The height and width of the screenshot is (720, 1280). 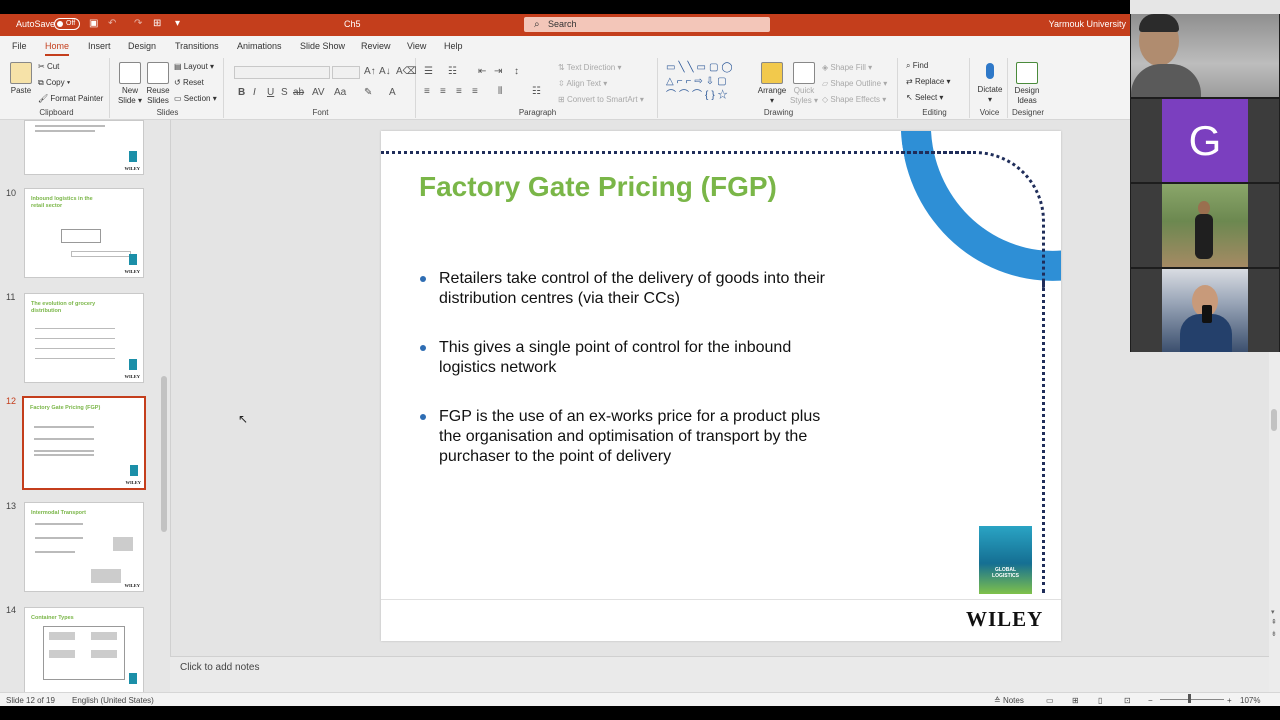 I want to click on tab-file: File, so click(x=19, y=46).